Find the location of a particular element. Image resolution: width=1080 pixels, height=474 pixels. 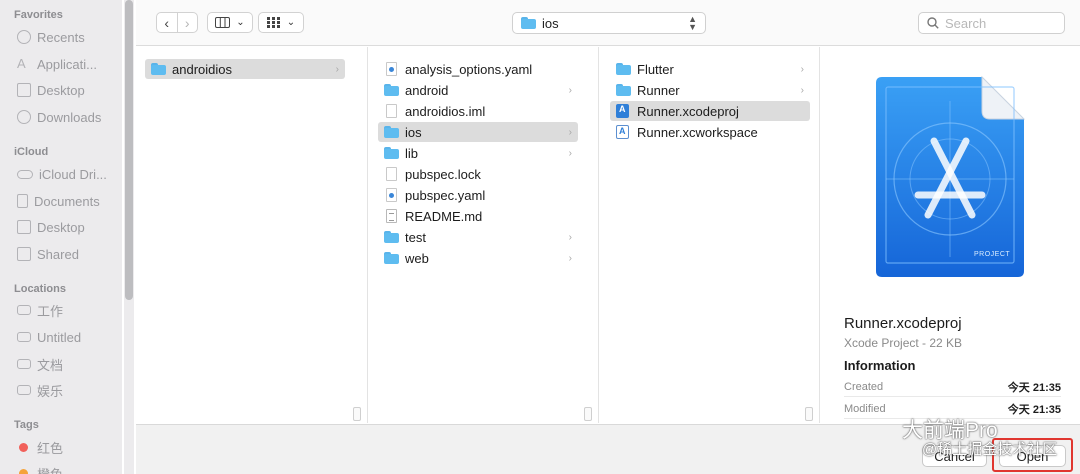

yaml-file-icon is located at coordinates (391, 69).